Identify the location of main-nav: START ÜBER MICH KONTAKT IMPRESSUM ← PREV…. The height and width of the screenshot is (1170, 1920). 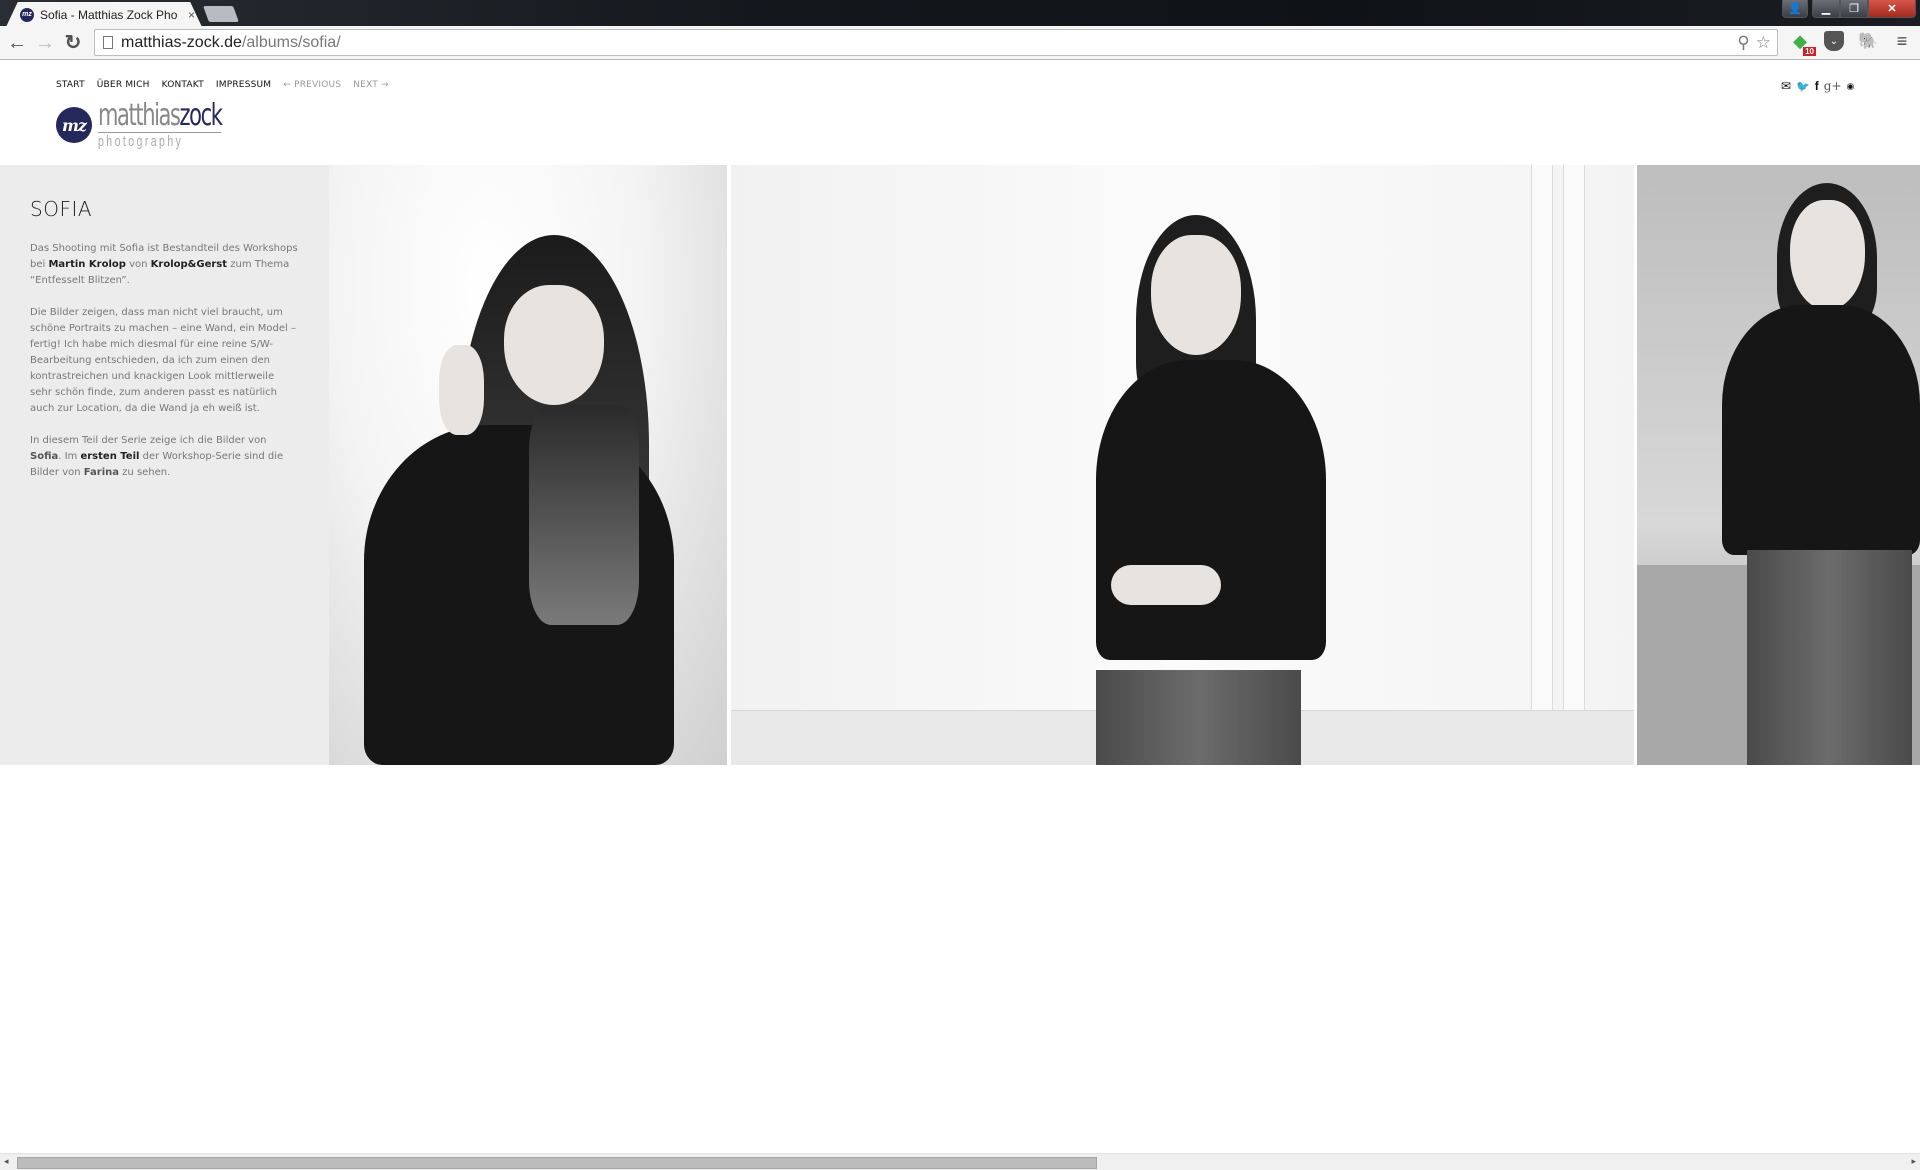
(222, 85).